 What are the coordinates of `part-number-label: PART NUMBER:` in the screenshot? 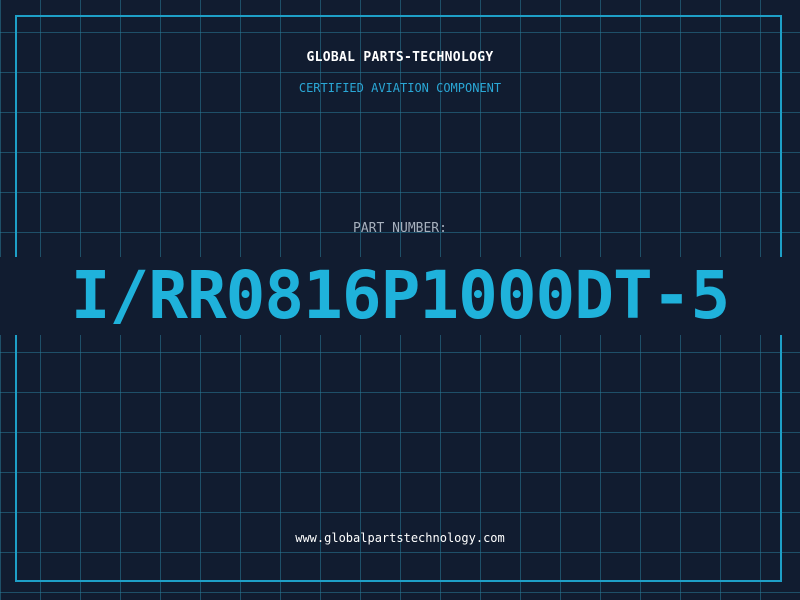 It's located at (400, 228).